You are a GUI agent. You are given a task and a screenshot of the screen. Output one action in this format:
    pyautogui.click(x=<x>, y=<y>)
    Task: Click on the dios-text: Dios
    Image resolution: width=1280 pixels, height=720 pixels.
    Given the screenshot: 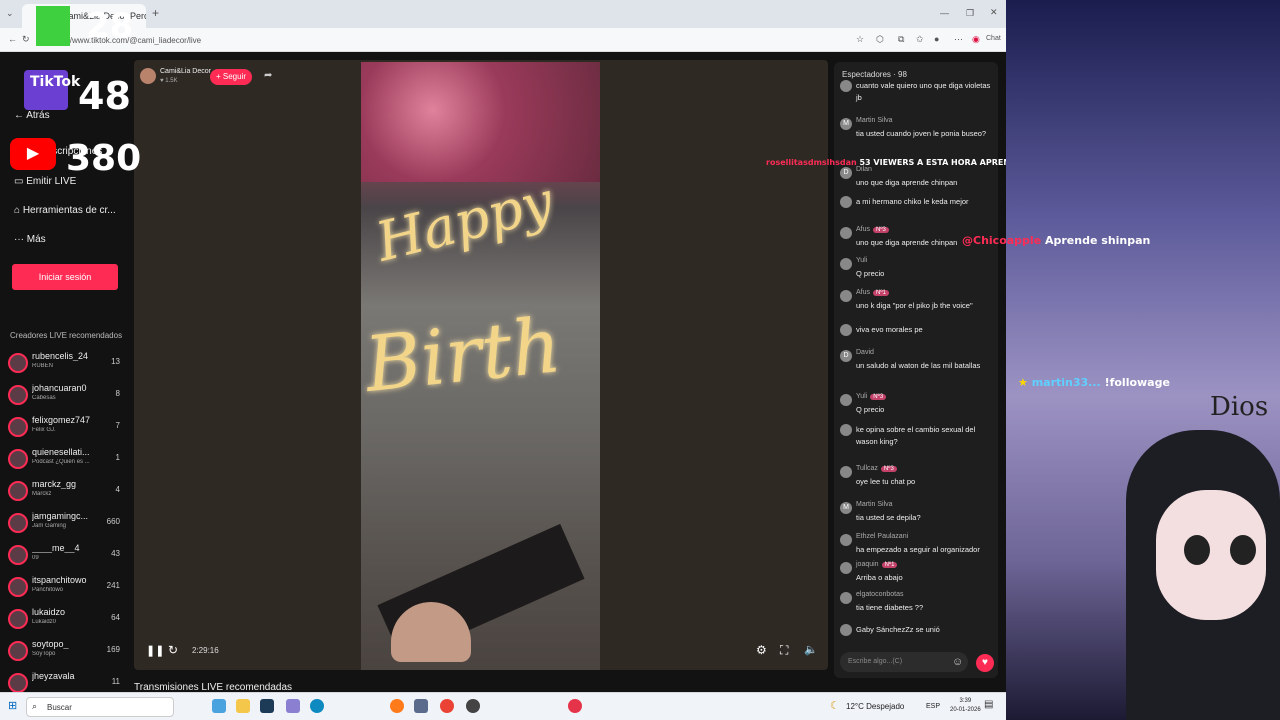 What is the action you would take?
    pyautogui.click(x=1239, y=407)
    